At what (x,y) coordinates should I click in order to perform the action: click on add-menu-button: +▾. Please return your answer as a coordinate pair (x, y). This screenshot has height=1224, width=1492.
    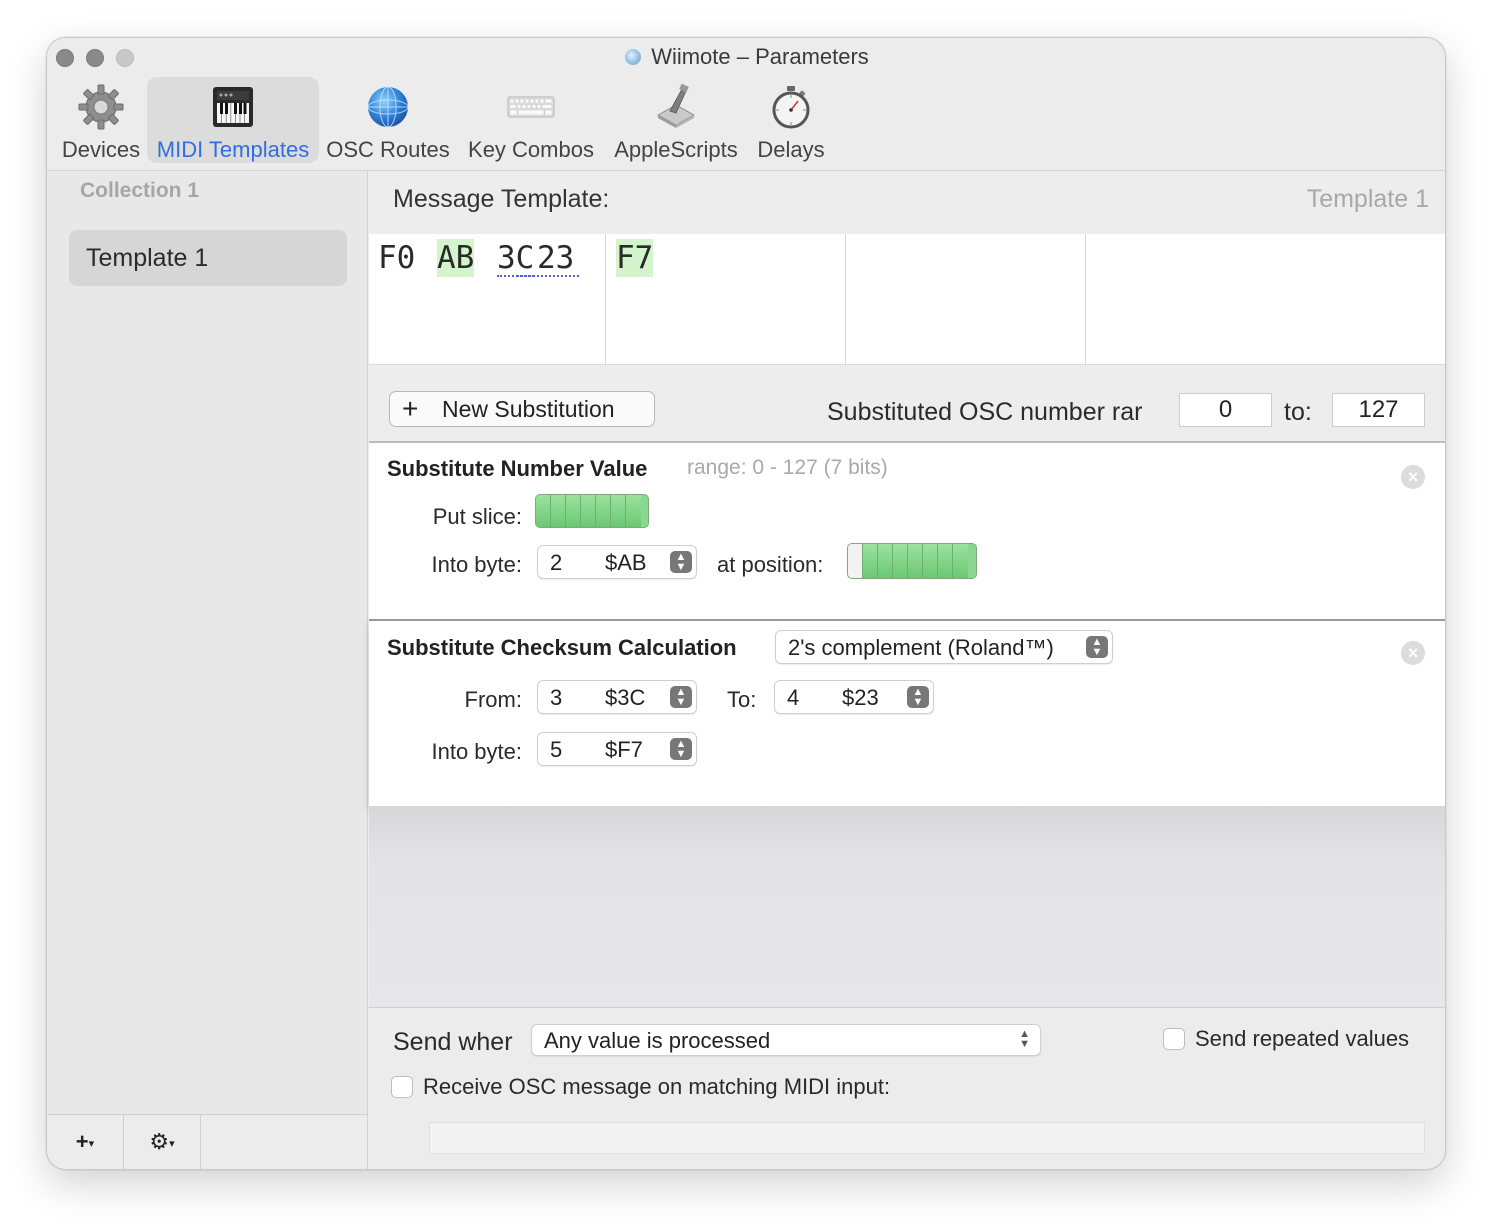
    Looking at the image, I should click on (85, 1142).